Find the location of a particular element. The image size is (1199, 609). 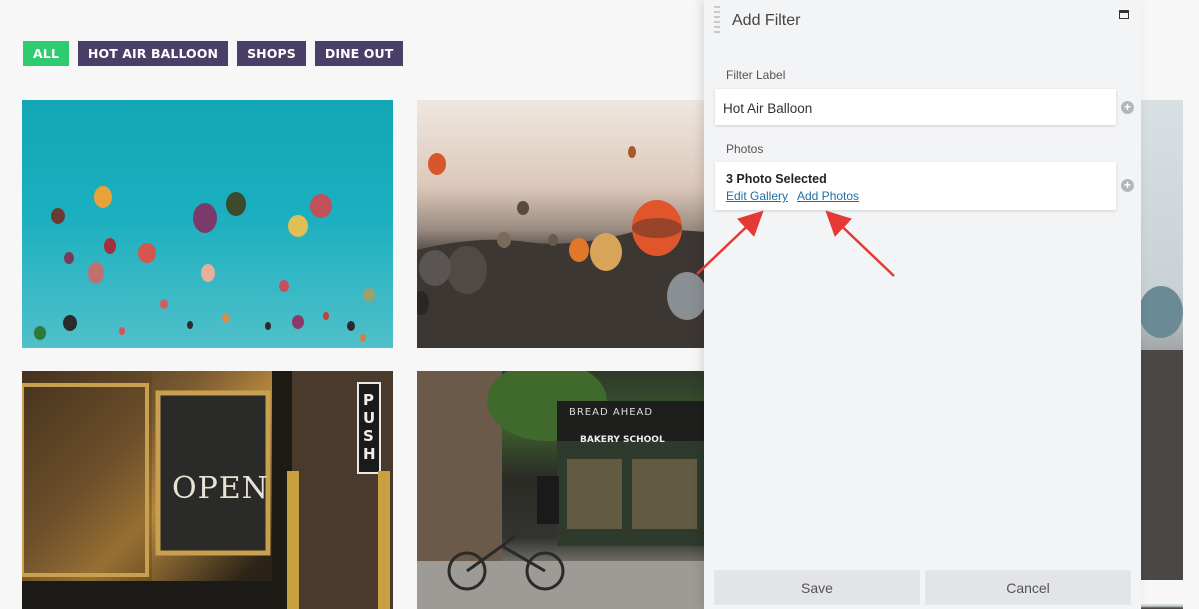

gallery-tile-balloons-rocky-landscape is located at coordinates (1161, 340).